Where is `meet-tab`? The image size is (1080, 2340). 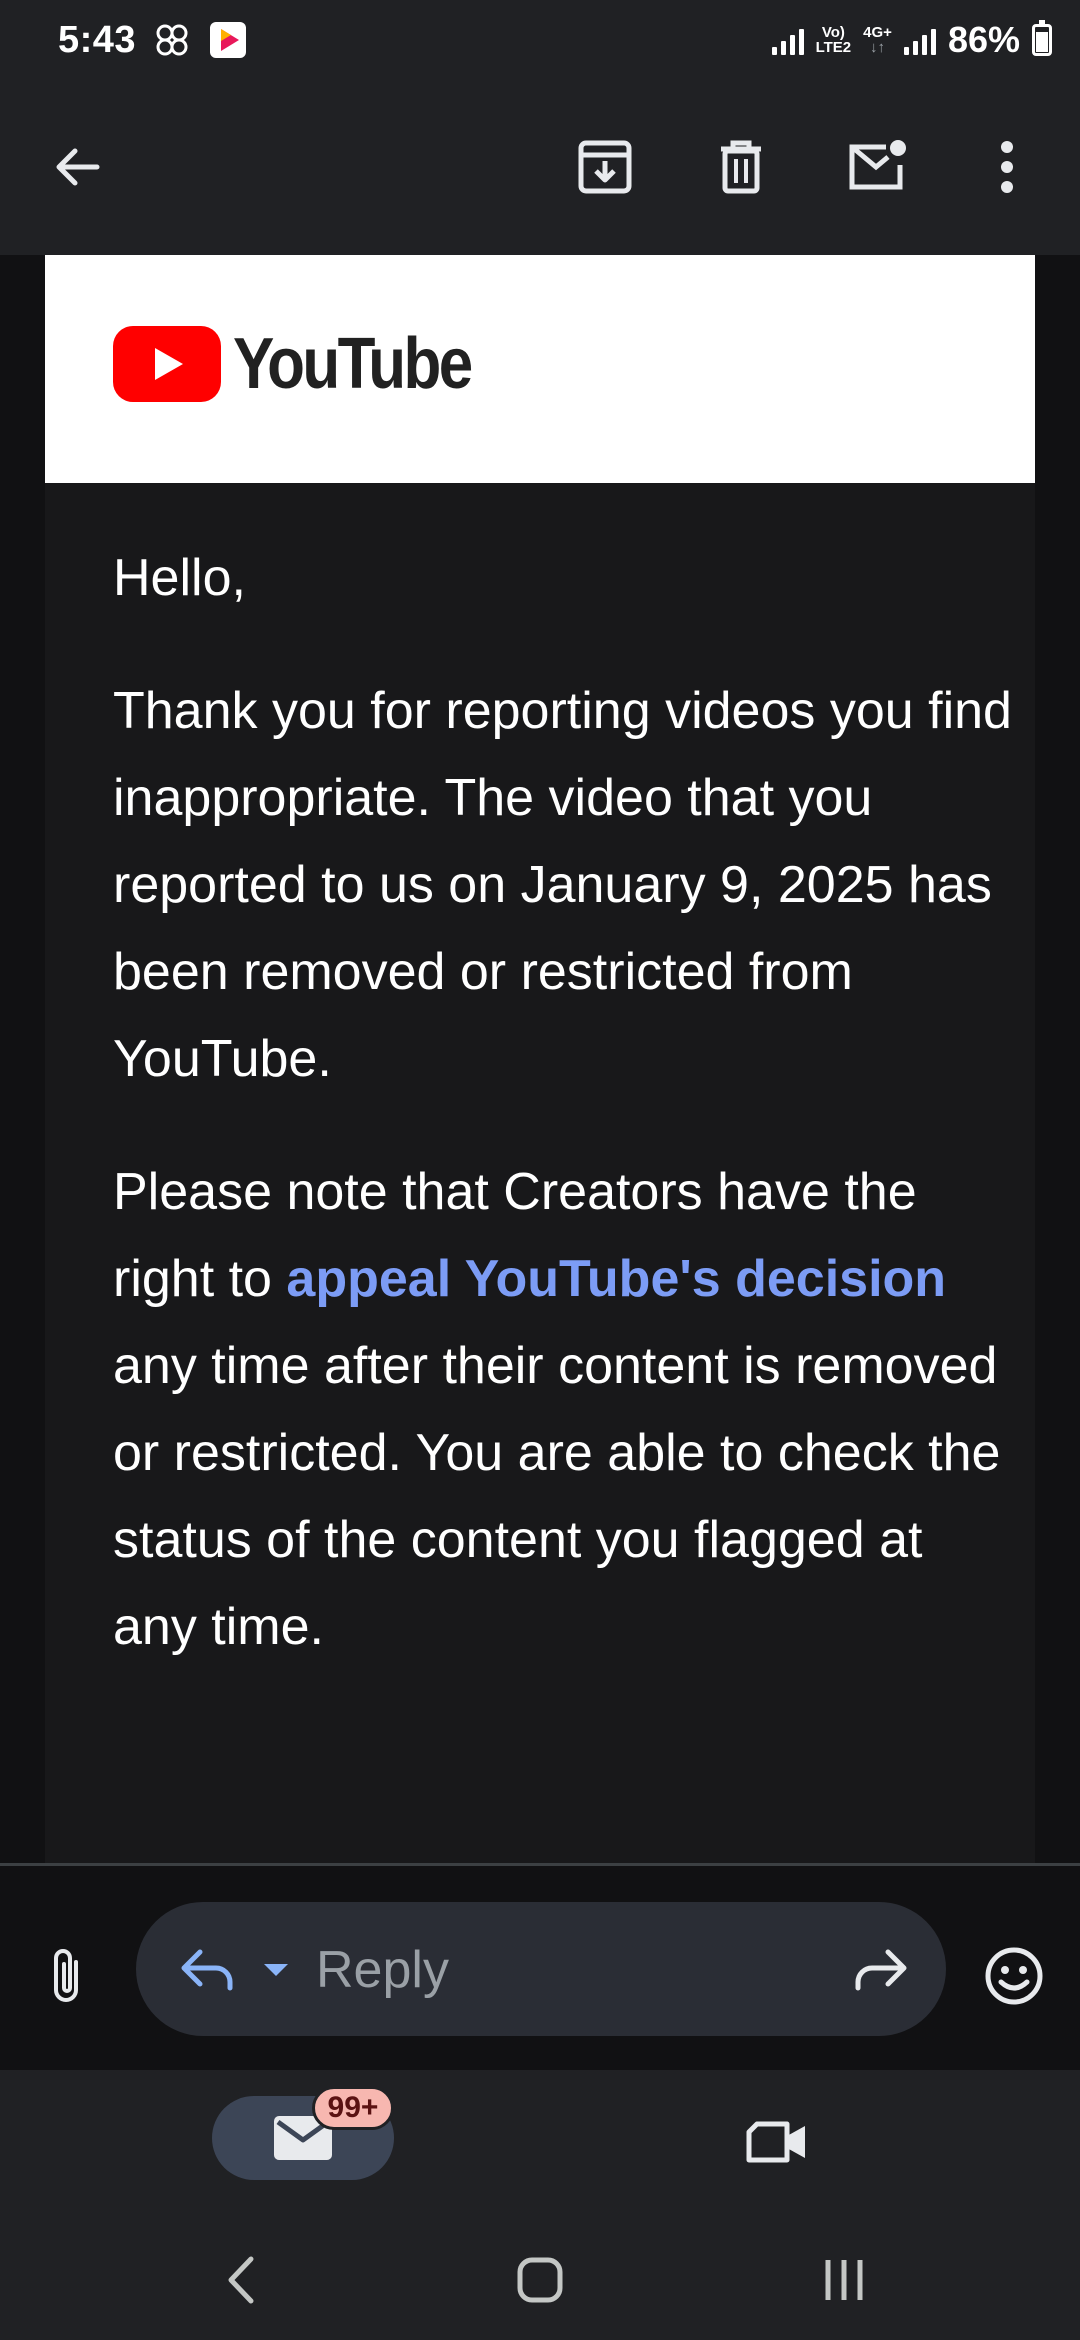
meet-tab is located at coordinates (777, 2142).